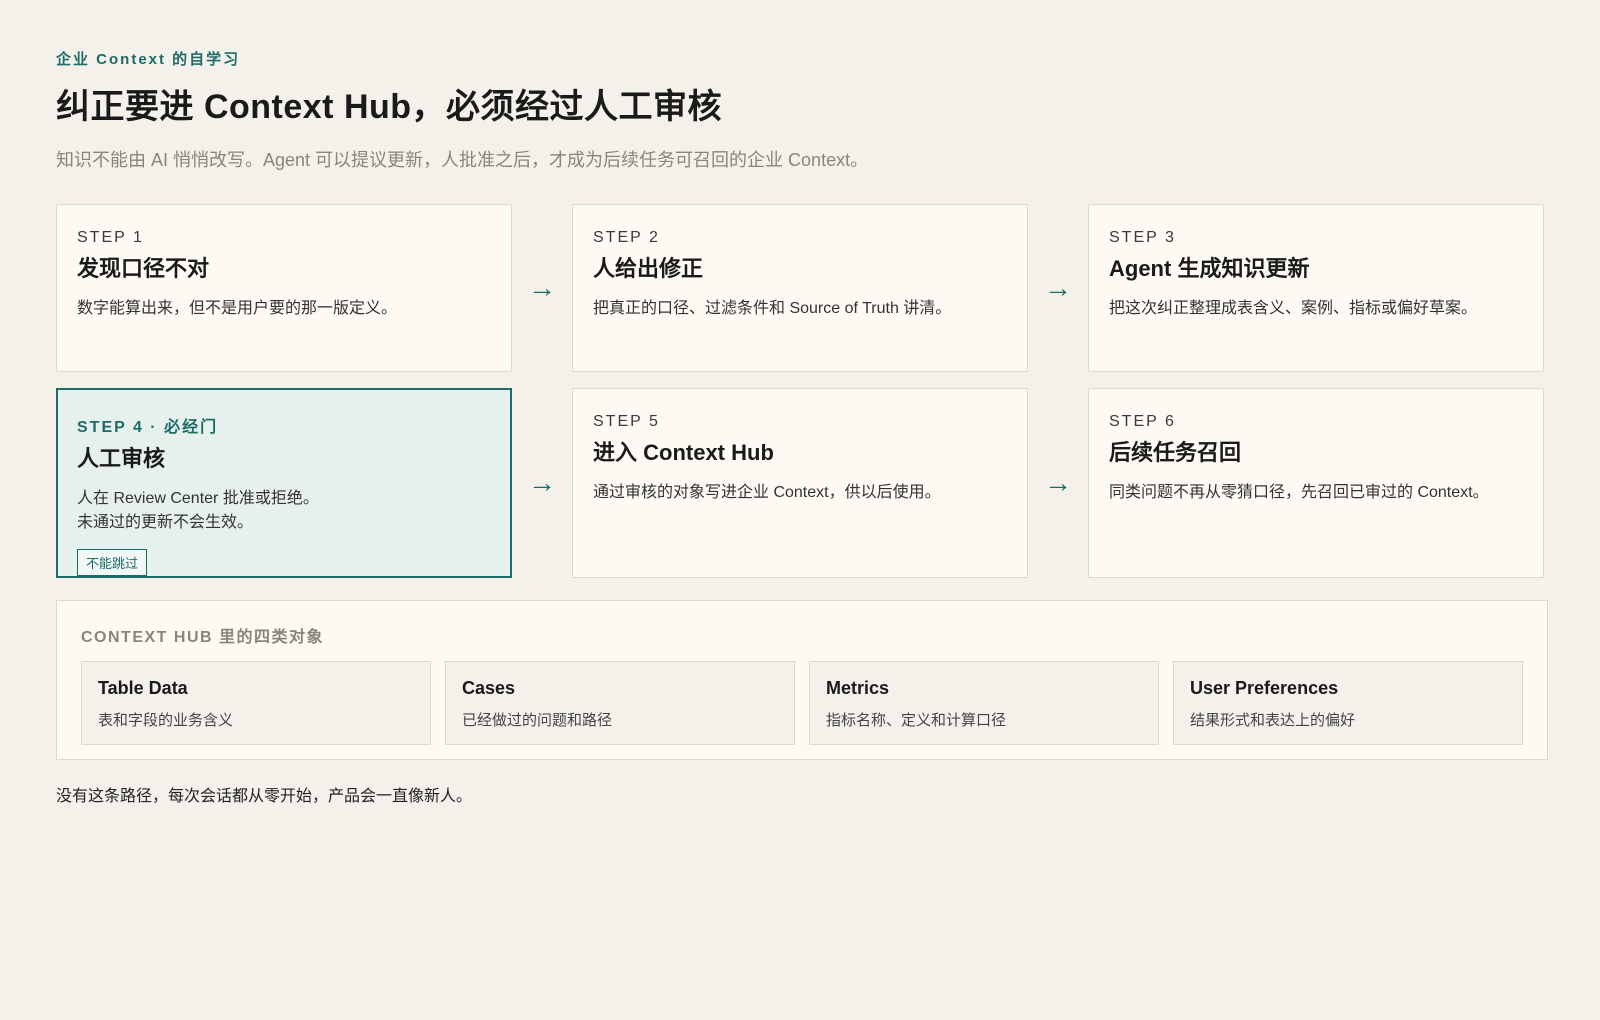 The image size is (1600, 1020). I want to click on step-desc-2: 未通过的更新不会生效。, so click(165, 522).